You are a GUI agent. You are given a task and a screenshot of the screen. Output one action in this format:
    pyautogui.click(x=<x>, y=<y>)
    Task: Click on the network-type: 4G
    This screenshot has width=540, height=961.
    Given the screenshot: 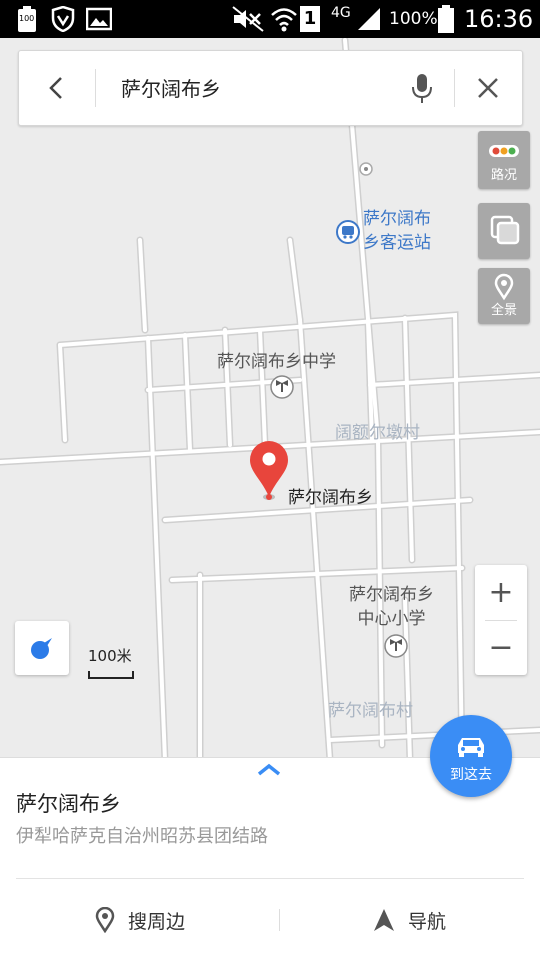 What is the action you would take?
    pyautogui.click(x=341, y=13)
    